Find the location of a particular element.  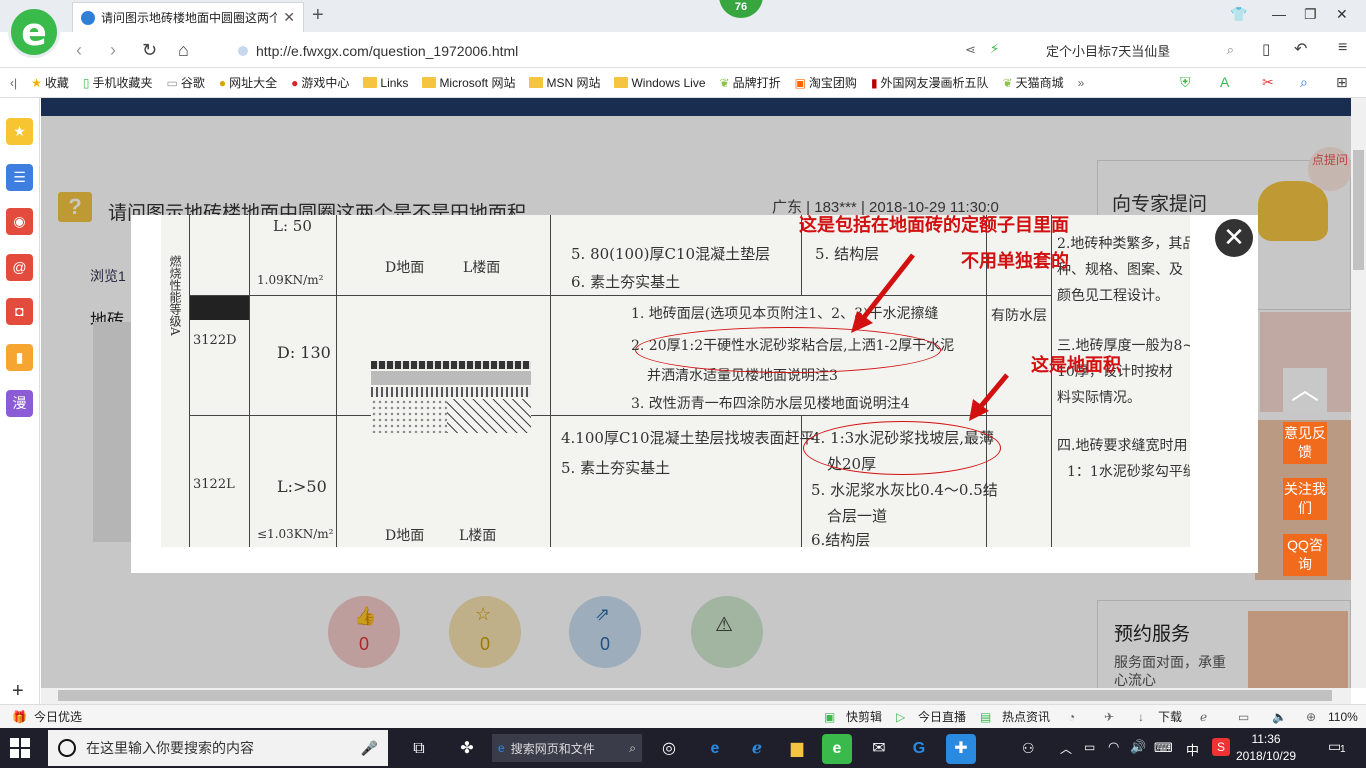

follow-button: 关注我们 is located at coordinates (1305, 499).